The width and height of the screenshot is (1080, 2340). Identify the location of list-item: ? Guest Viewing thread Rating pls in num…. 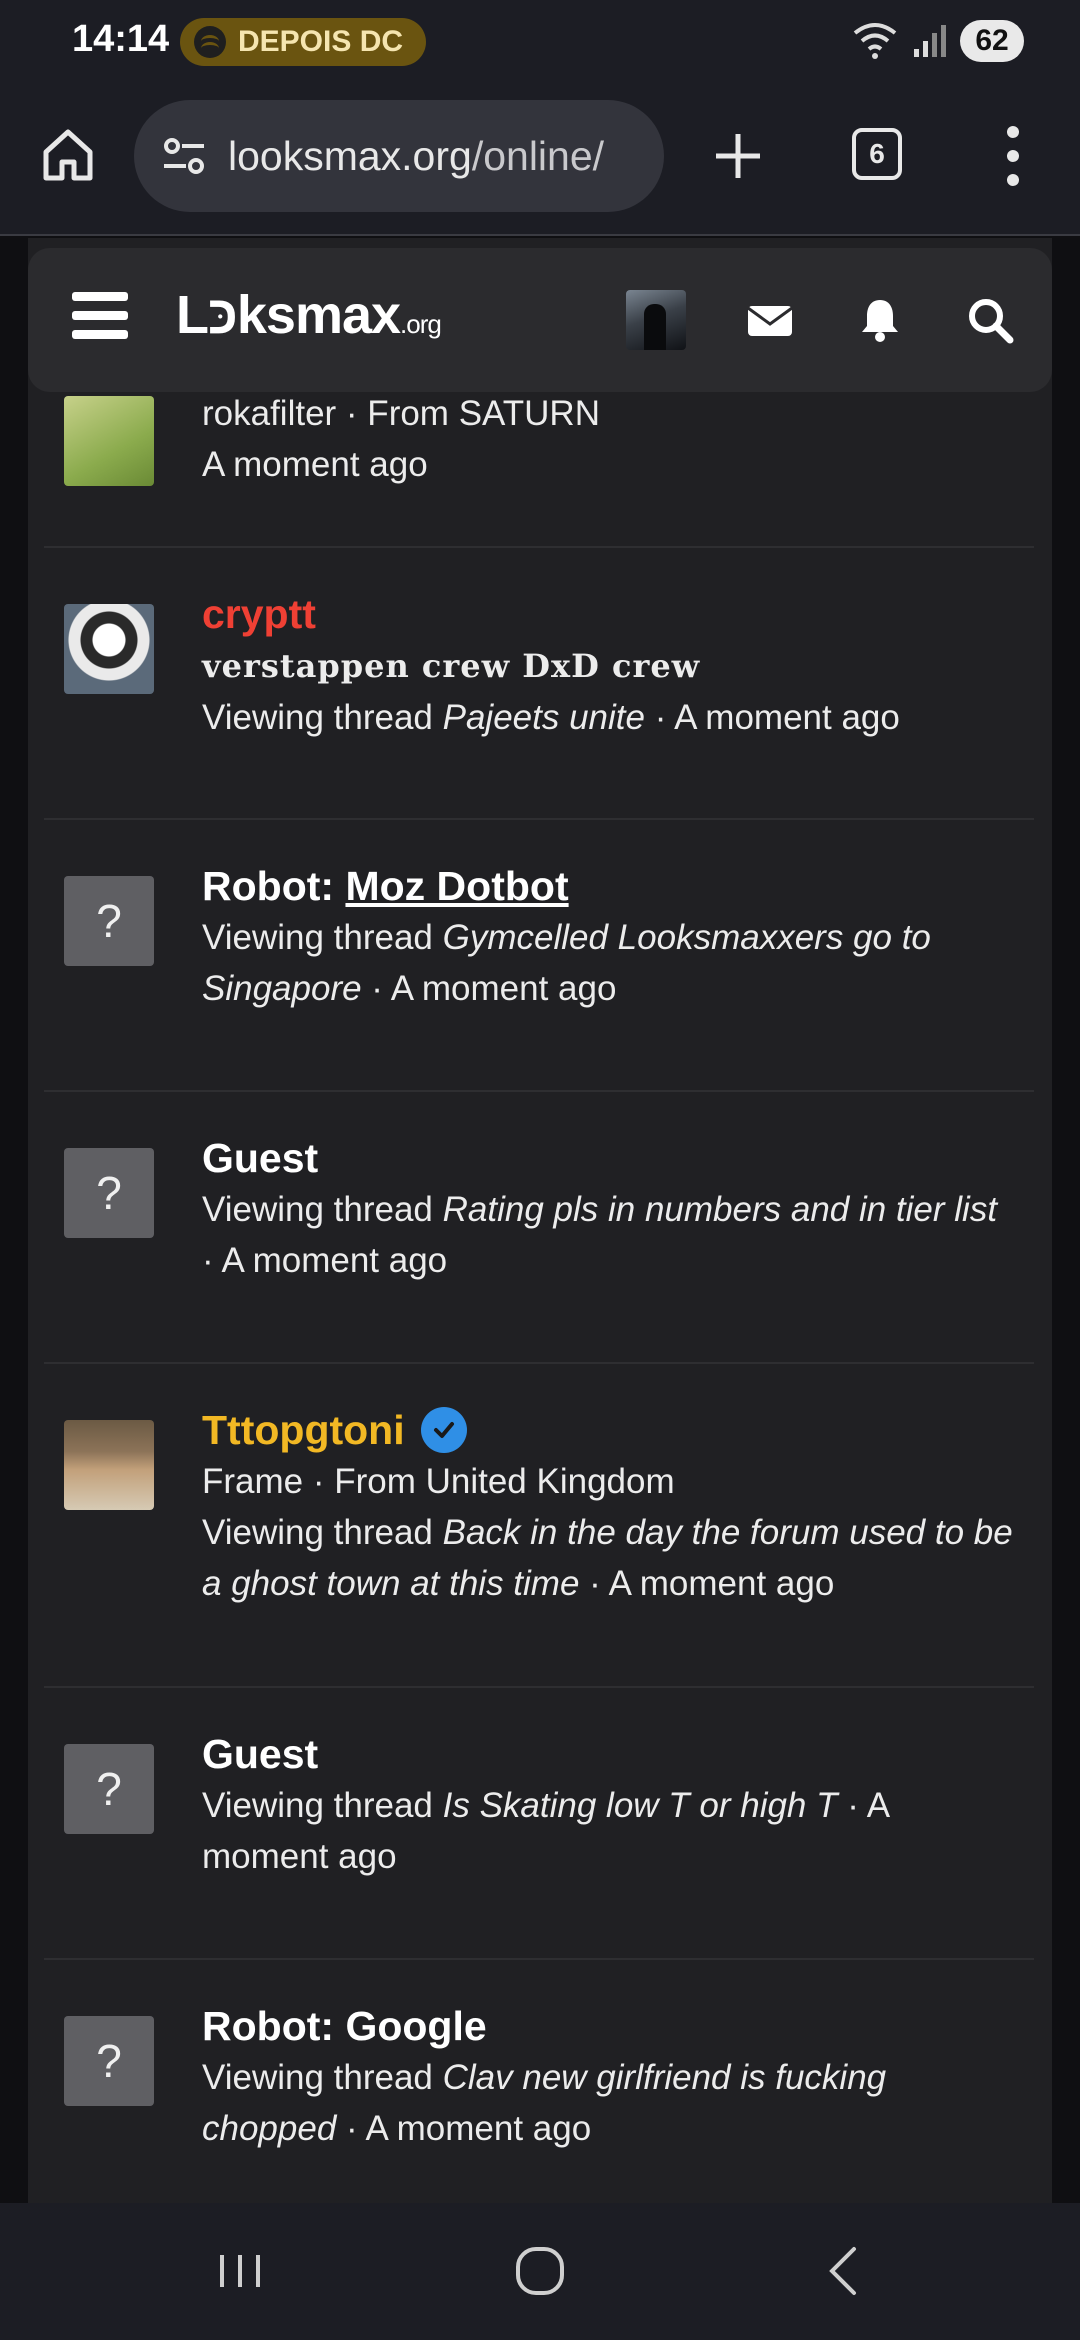
(539, 1228).